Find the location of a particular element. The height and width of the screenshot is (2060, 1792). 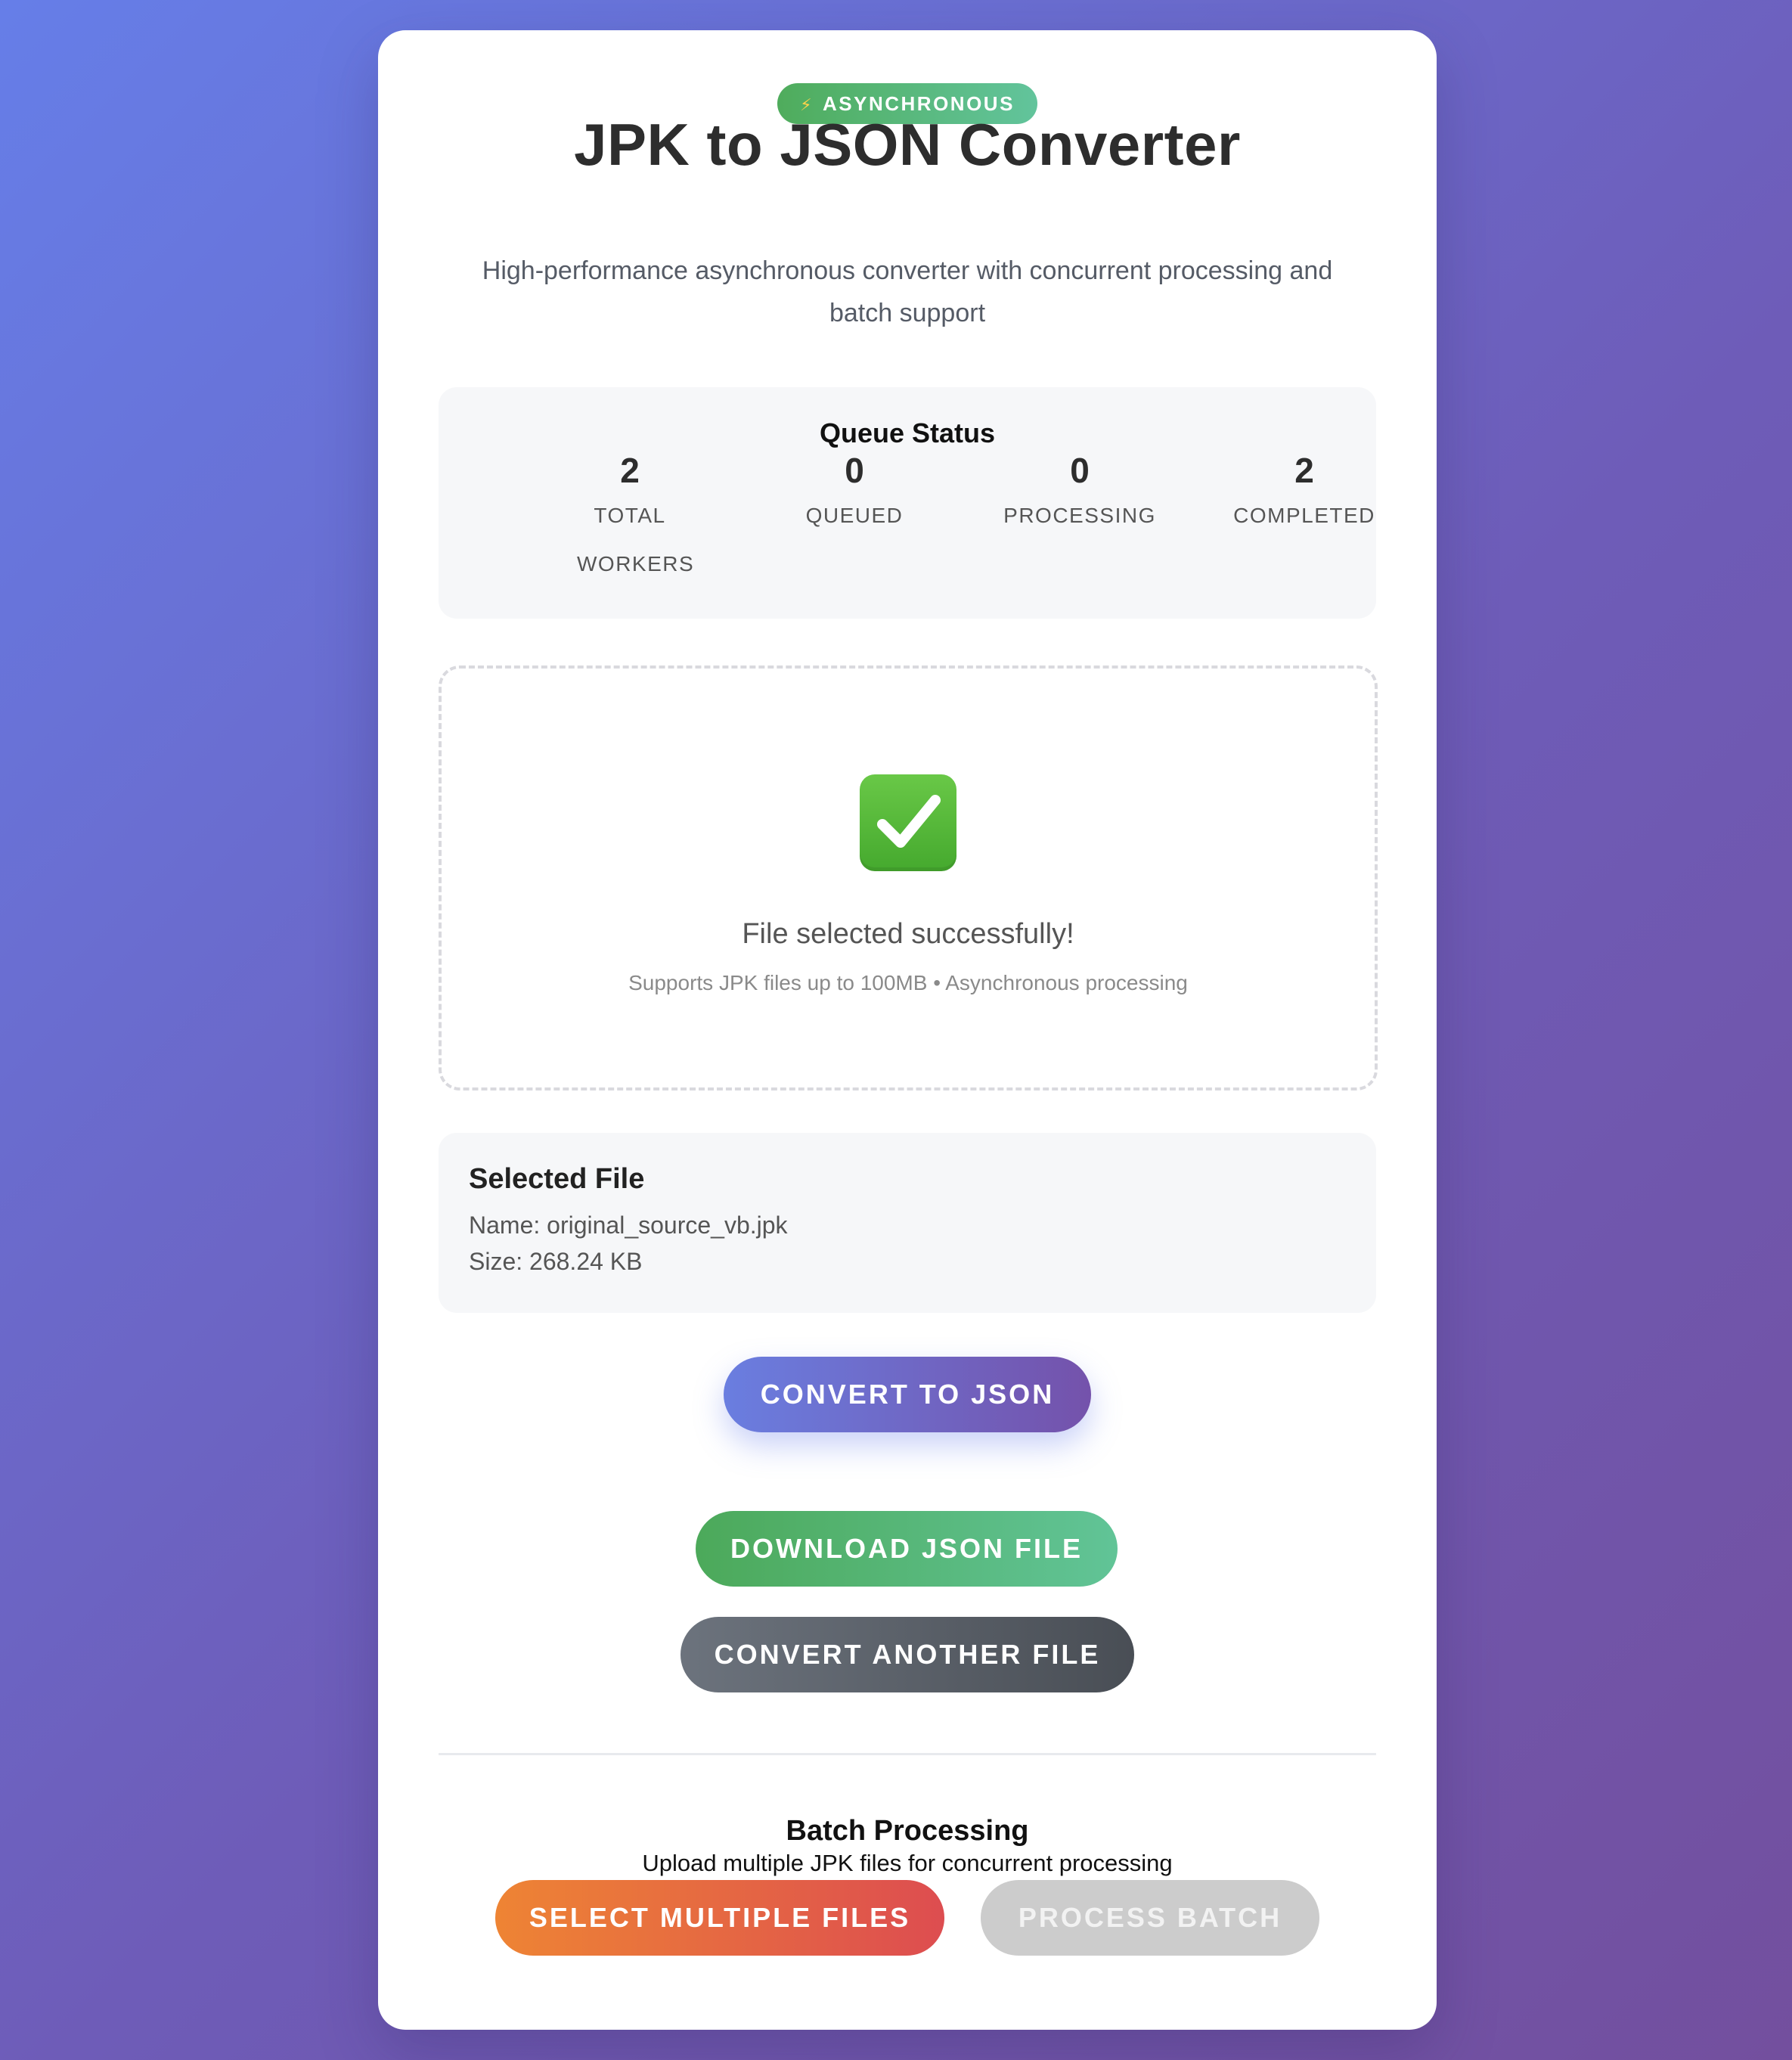

process-batch-button: PROCESS BATCH is located at coordinates (1150, 1918).